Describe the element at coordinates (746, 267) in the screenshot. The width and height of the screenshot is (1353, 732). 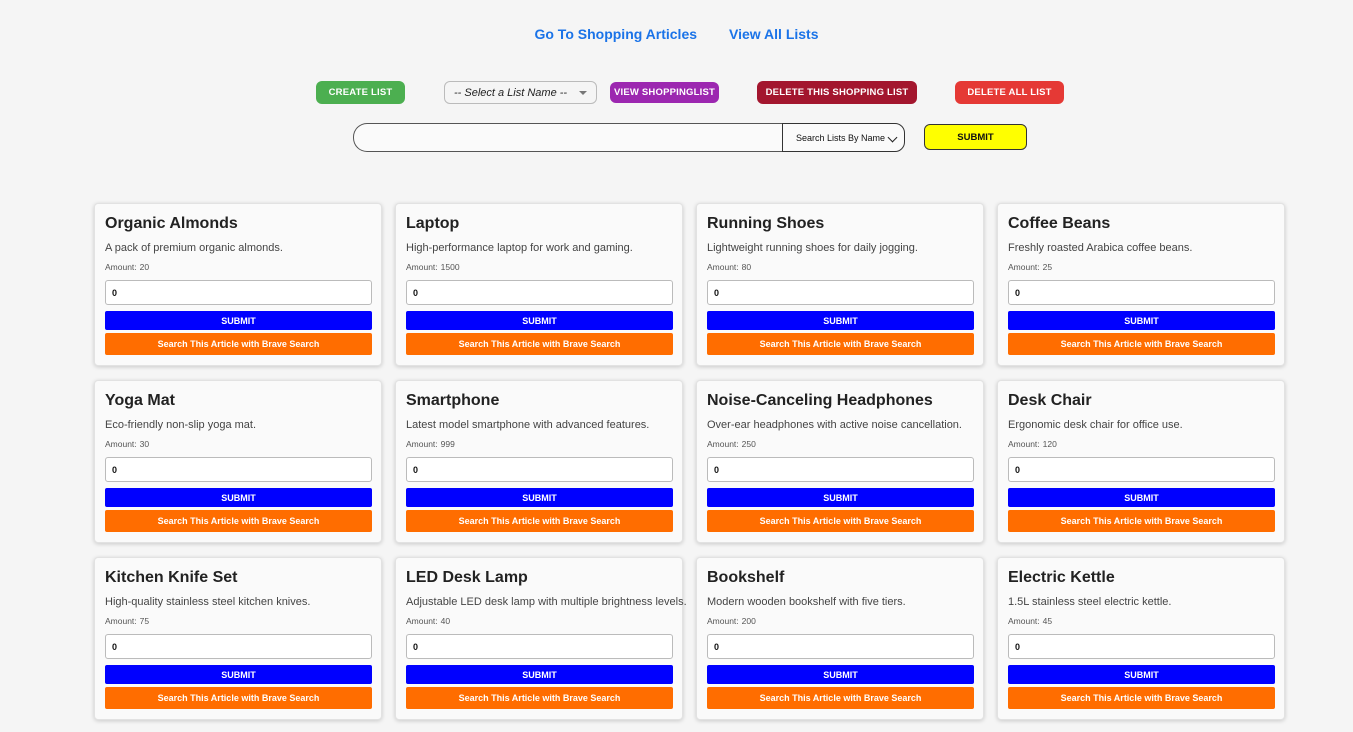
I see `amount-value: 80` at that location.